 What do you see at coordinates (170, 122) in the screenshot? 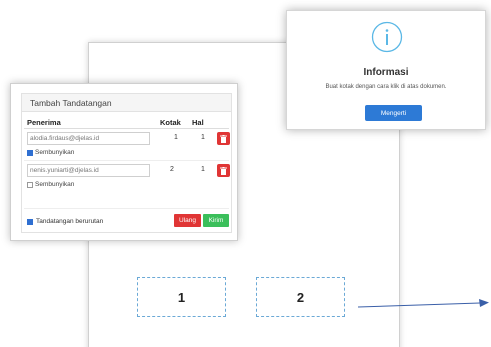
I see `column-header-box: Kotak` at bounding box center [170, 122].